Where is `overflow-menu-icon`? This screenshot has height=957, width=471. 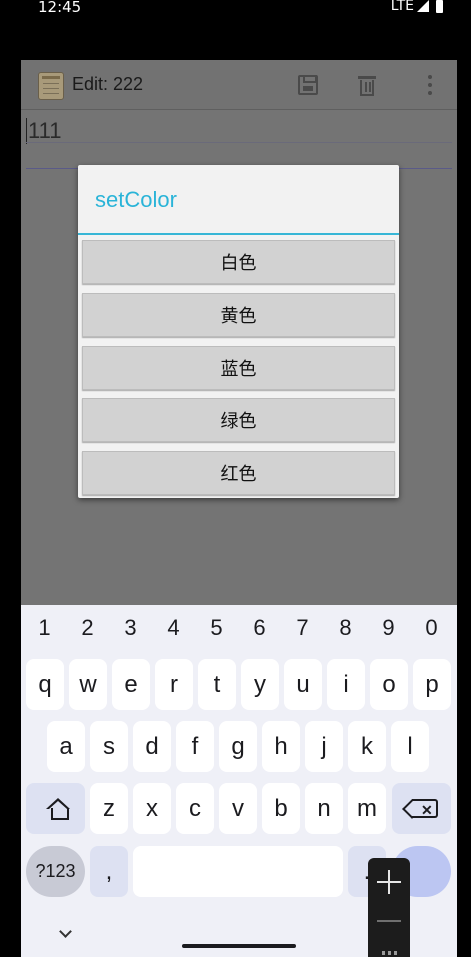 overflow-menu-icon is located at coordinates (430, 85).